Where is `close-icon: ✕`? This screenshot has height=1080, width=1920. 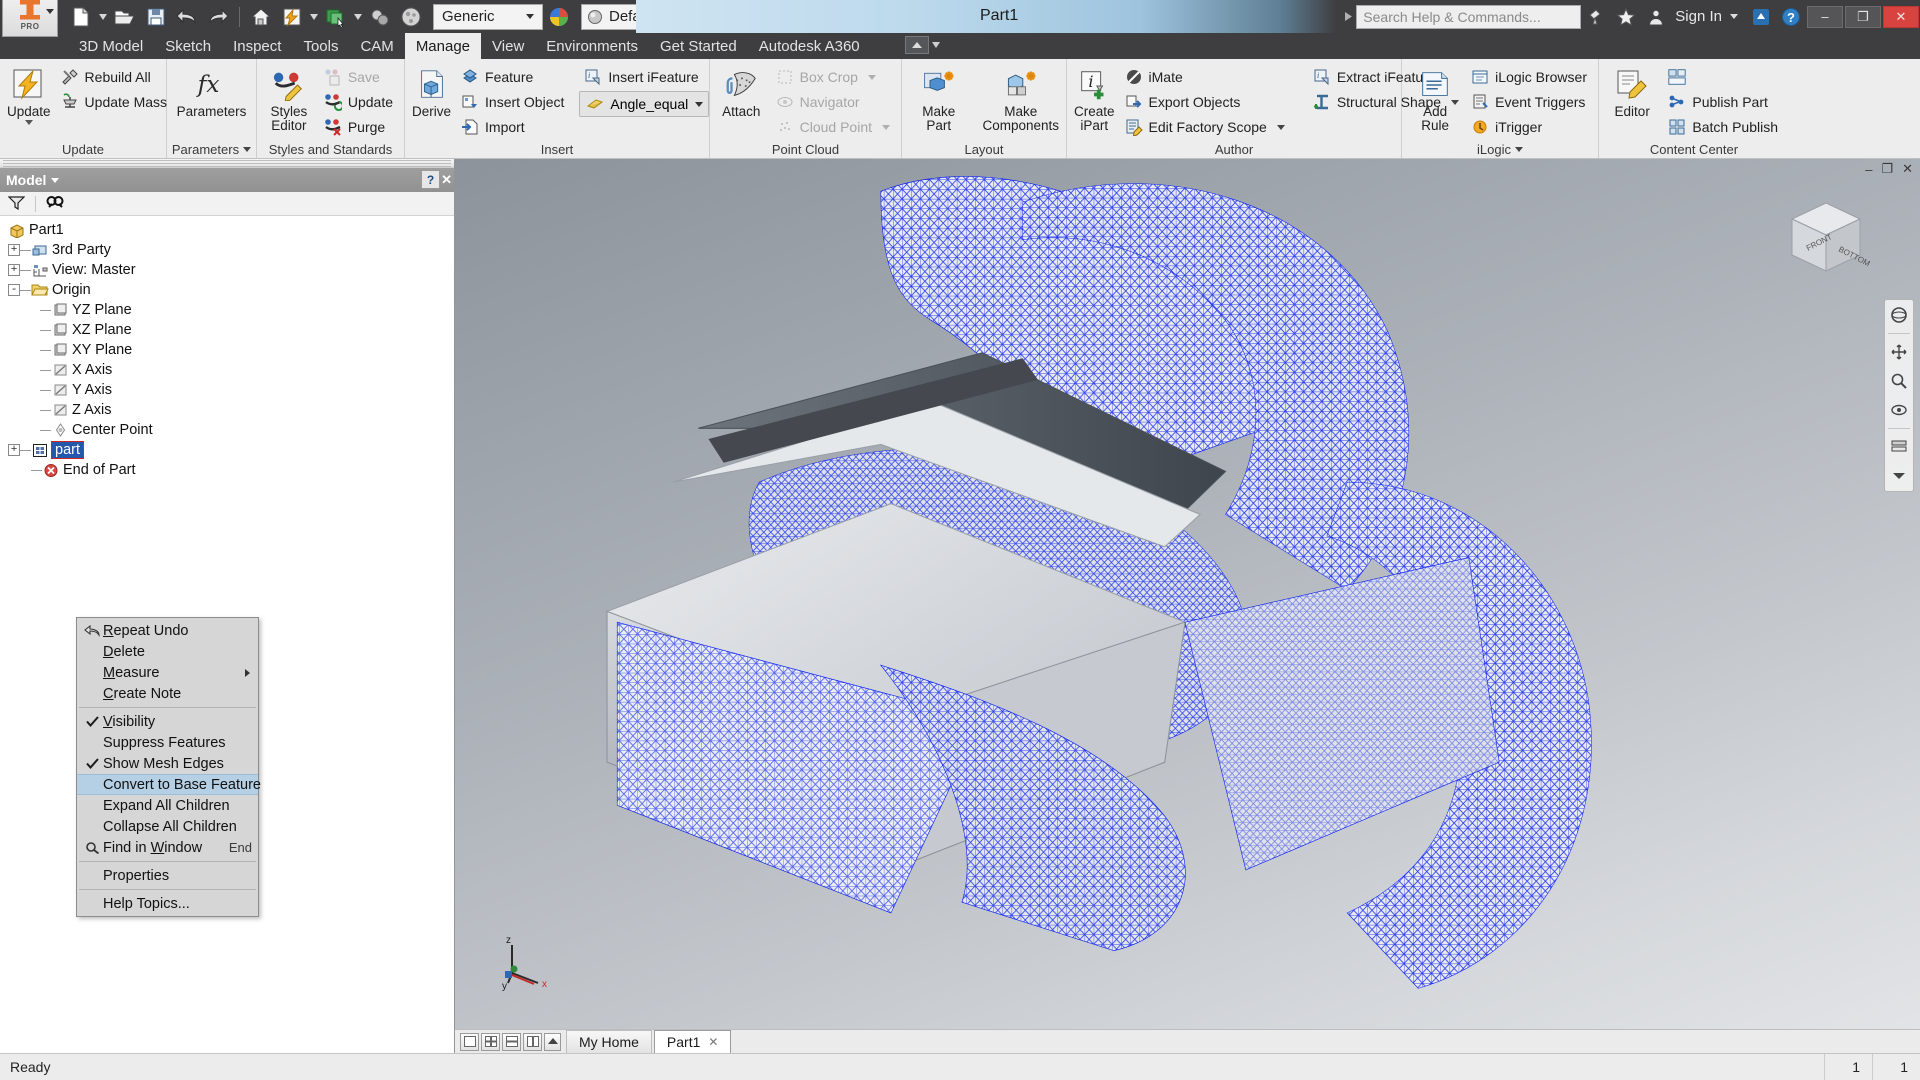 close-icon: ✕ is located at coordinates (713, 1042).